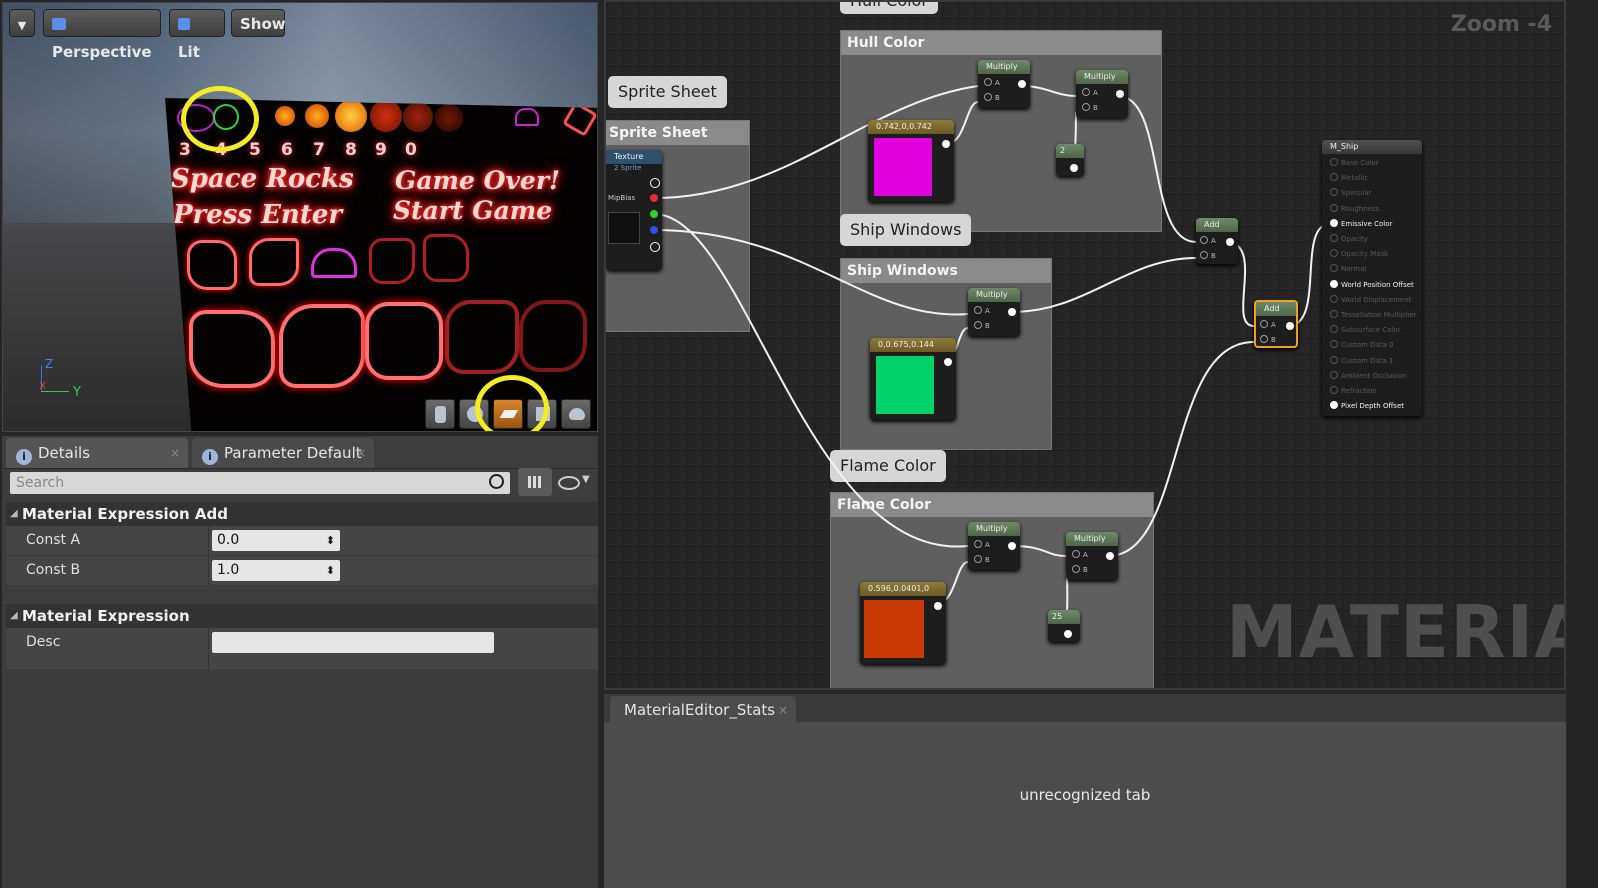  What do you see at coordinates (1351, 192) in the screenshot?
I see `result-pin: Specular` at bounding box center [1351, 192].